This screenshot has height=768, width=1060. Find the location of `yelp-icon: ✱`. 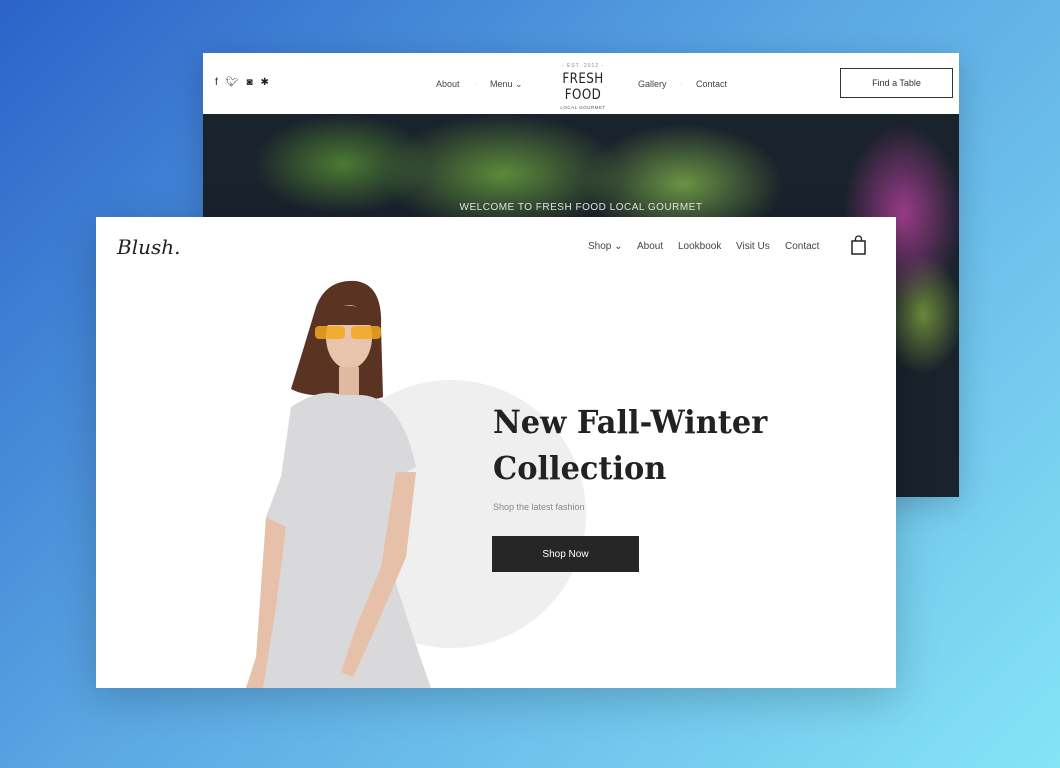

yelp-icon: ✱ is located at coordinates (265, 82).